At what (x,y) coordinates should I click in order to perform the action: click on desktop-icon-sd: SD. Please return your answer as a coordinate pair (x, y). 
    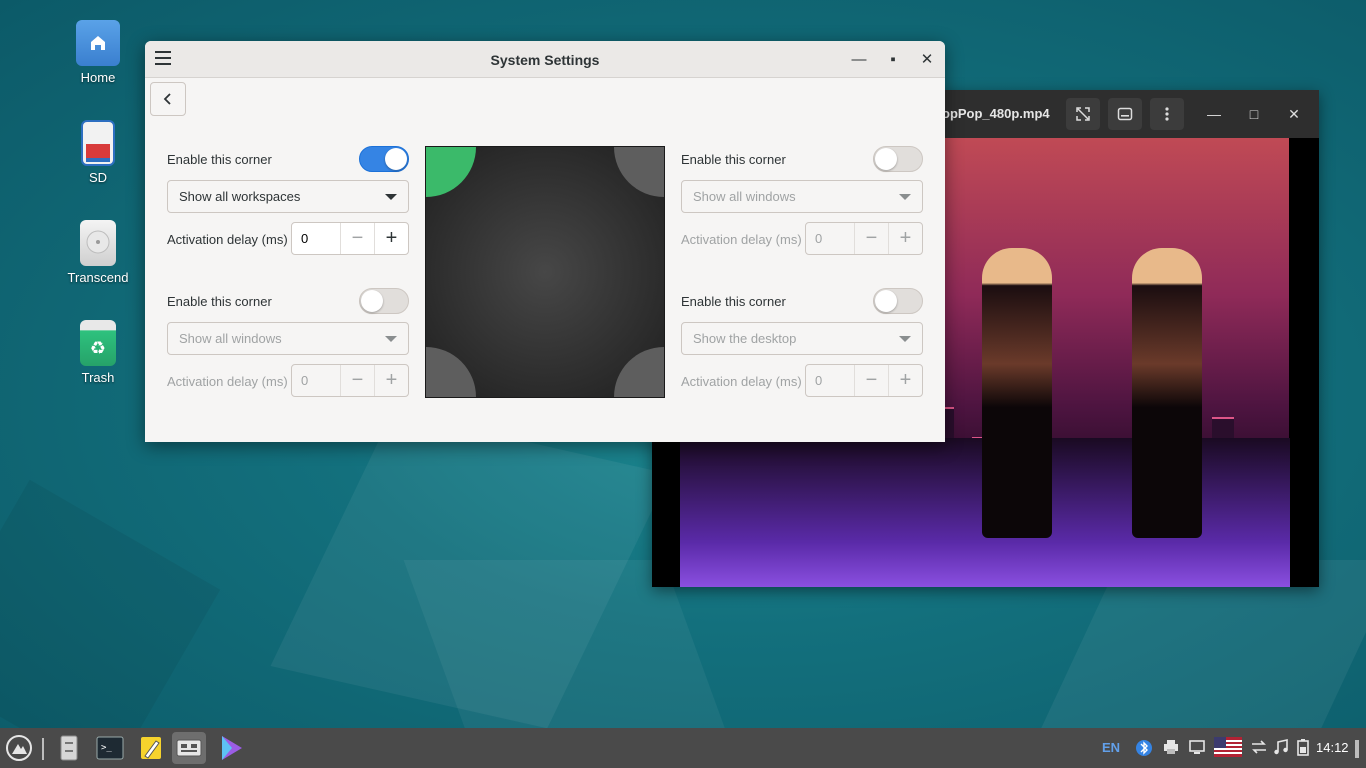
    Looking at the image, I should click on (98, 152).